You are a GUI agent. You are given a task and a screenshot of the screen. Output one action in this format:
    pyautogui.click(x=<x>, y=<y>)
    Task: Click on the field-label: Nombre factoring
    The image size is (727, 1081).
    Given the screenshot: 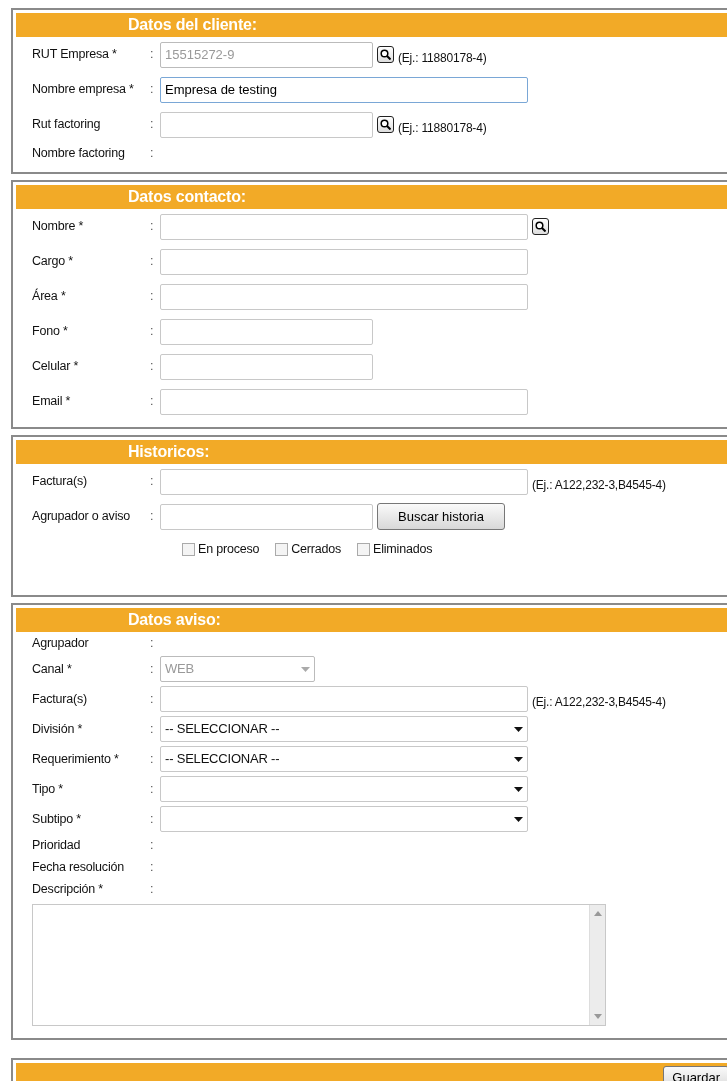 What is the action you would take?
    pyautogui.click(x=79, y=153)
    